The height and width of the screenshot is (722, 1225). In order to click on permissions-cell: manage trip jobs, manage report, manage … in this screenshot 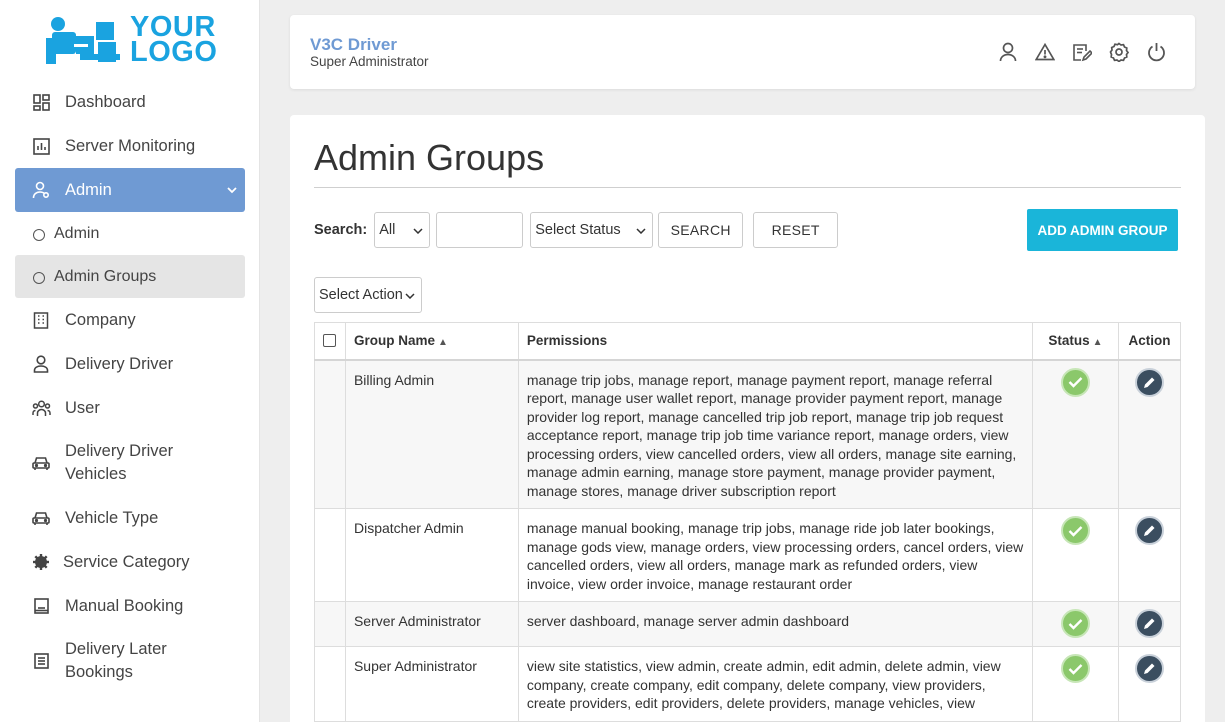, I will do `click(775, 434)`.